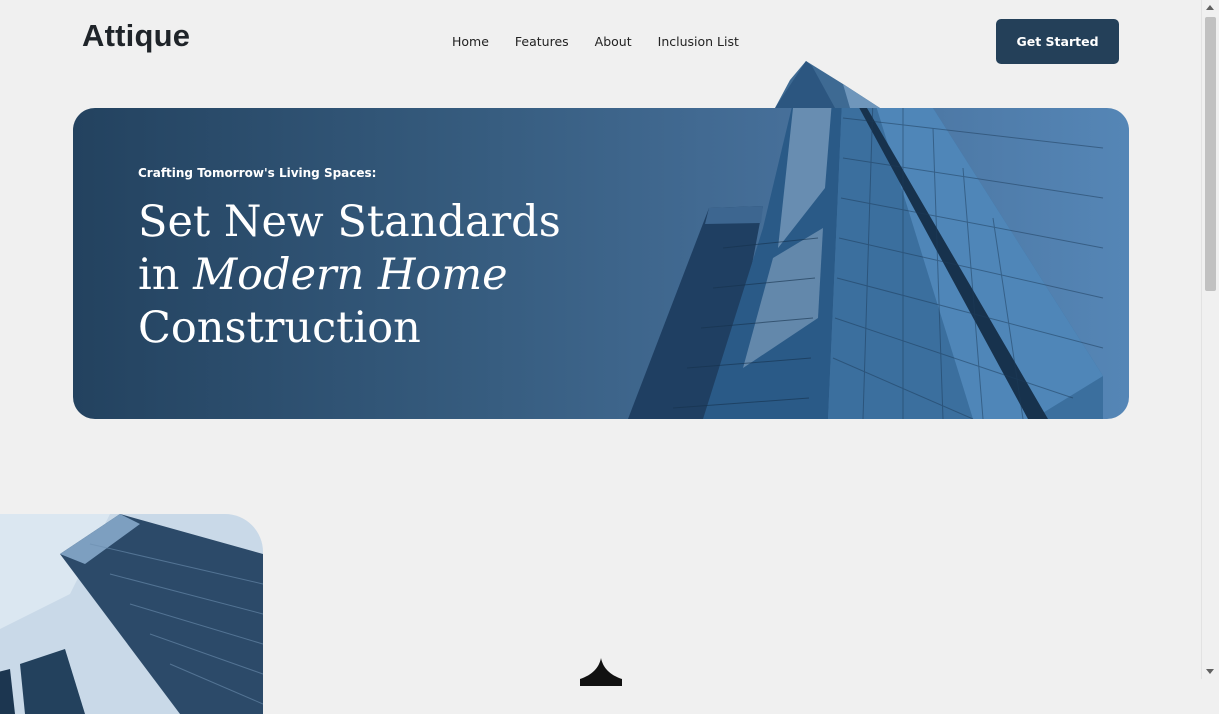 This screenshot has width=1219, height=714. What do you see at coordinates (1210, 7) in the screenshot?
I see `scroll-up-icon` at bounding box center [1210, 7].